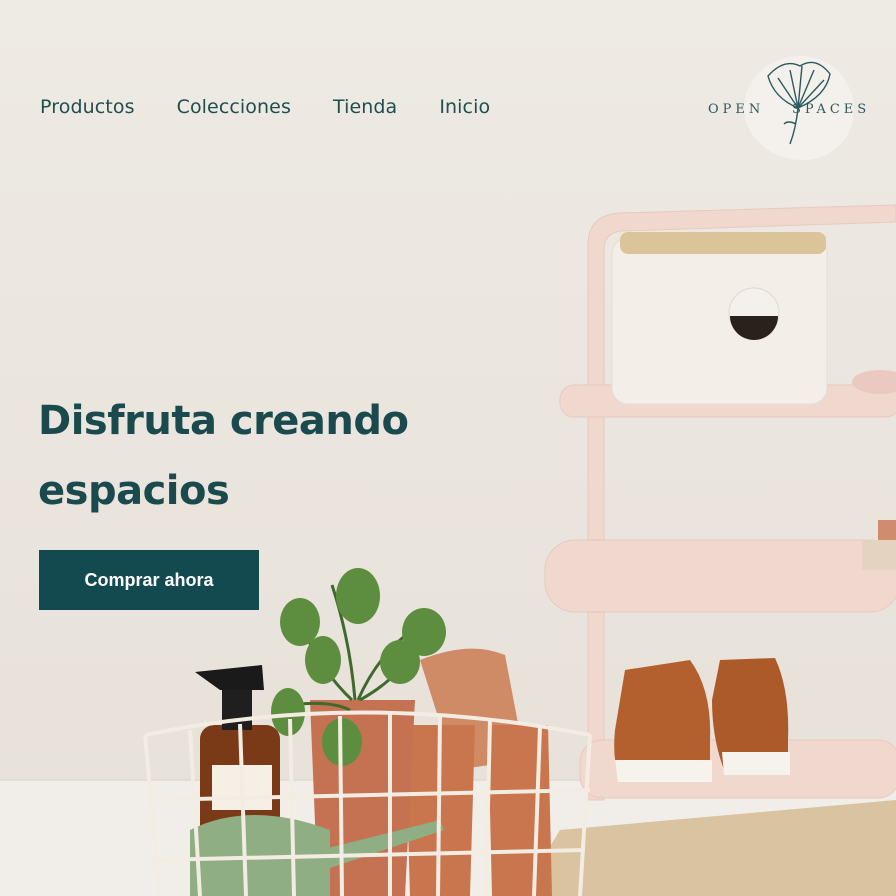 The height and width of the screenshot is (896, 896). What do you see at coordinates (464, 107) in the screenshot?
I see `nav-link-inicio: Inicio` at bounding box center [464, 107].